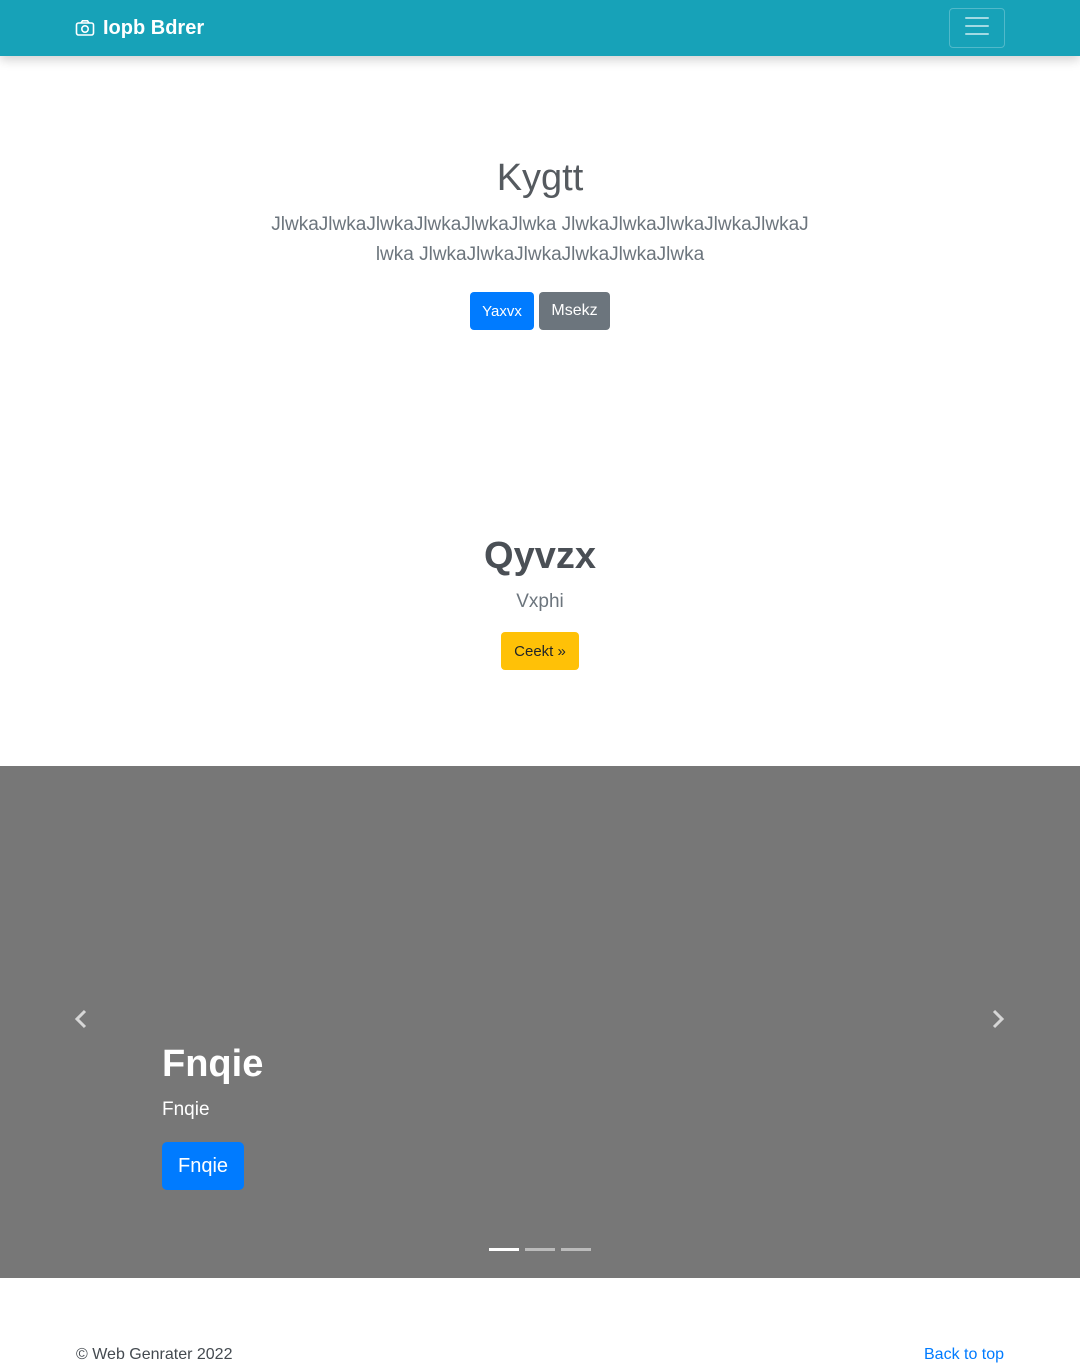  I want to click on carousel-prev-button, so click(81, 1021).